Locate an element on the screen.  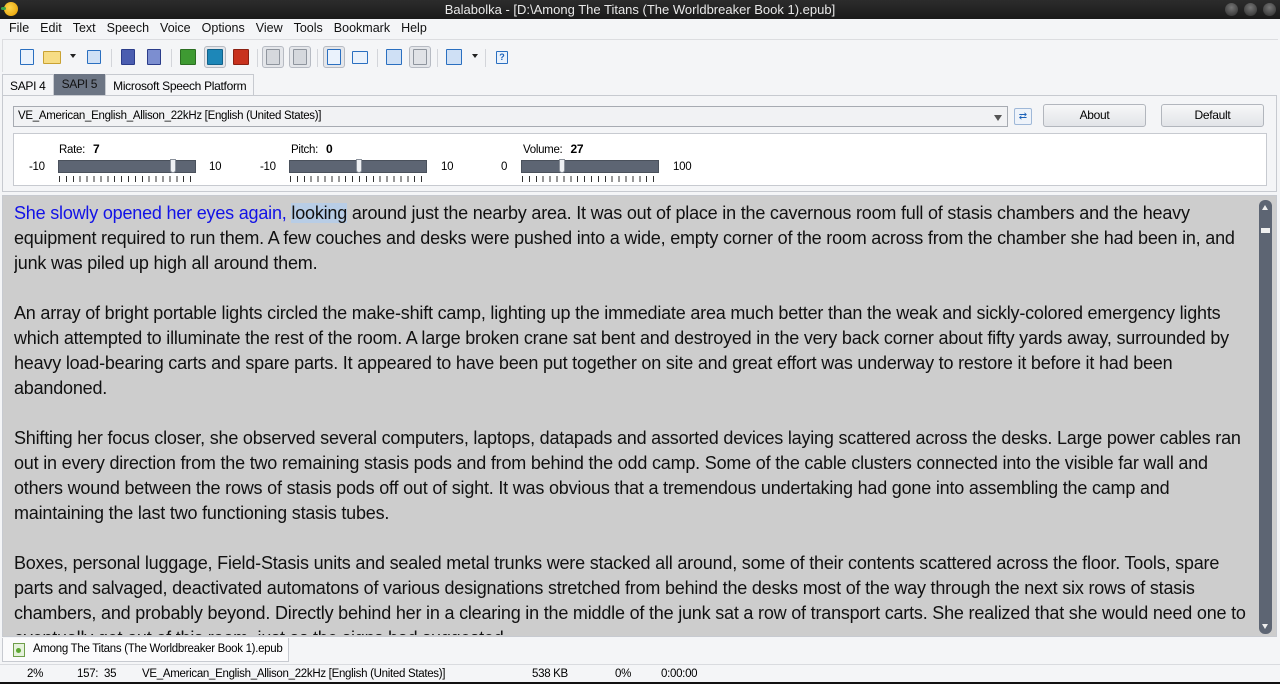
save-audio-button is located at coordinates (128, 57).